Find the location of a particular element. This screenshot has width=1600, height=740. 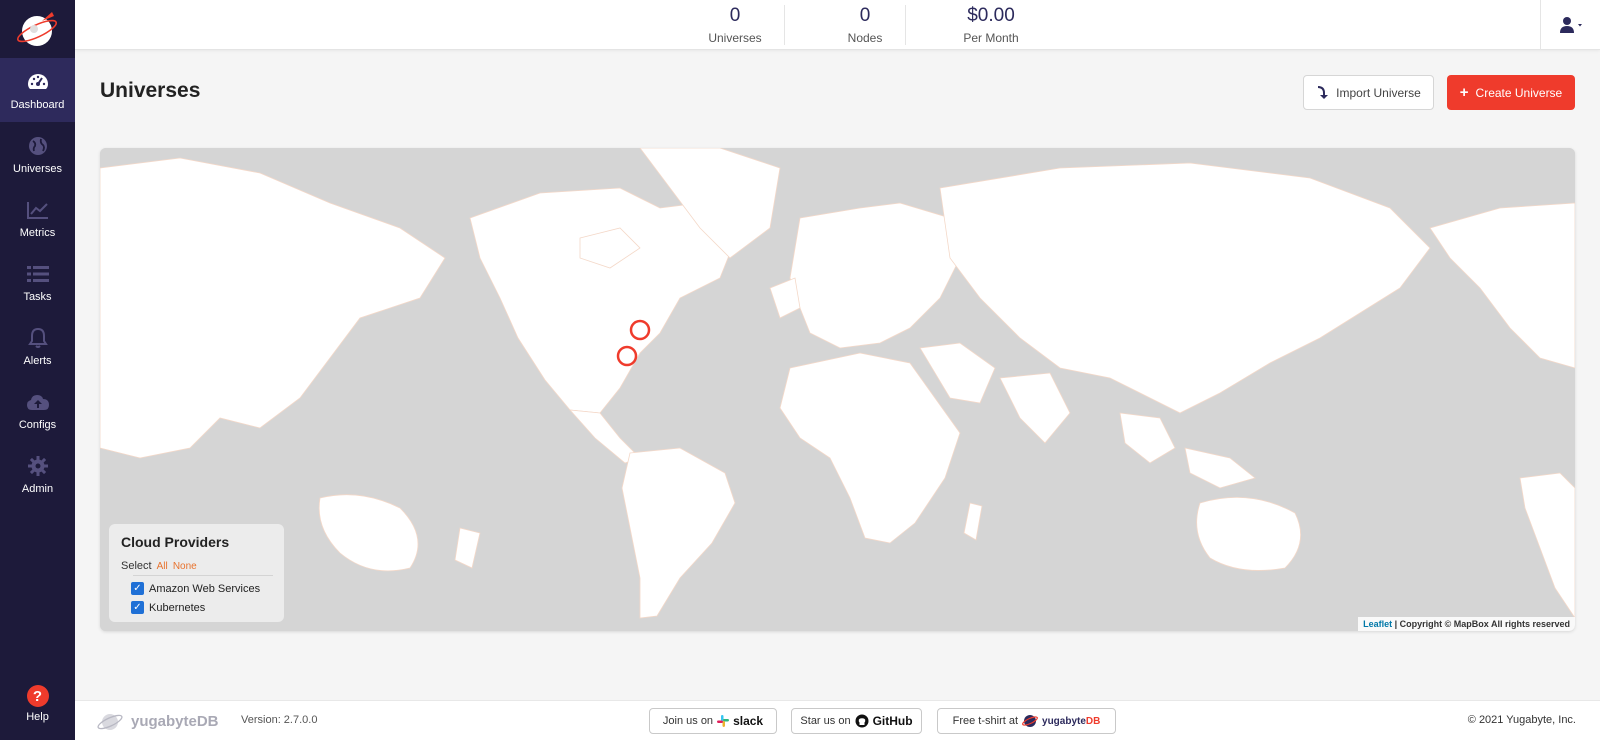

create-universe-button: + Create Universe is located at coordinates (1511, 92).